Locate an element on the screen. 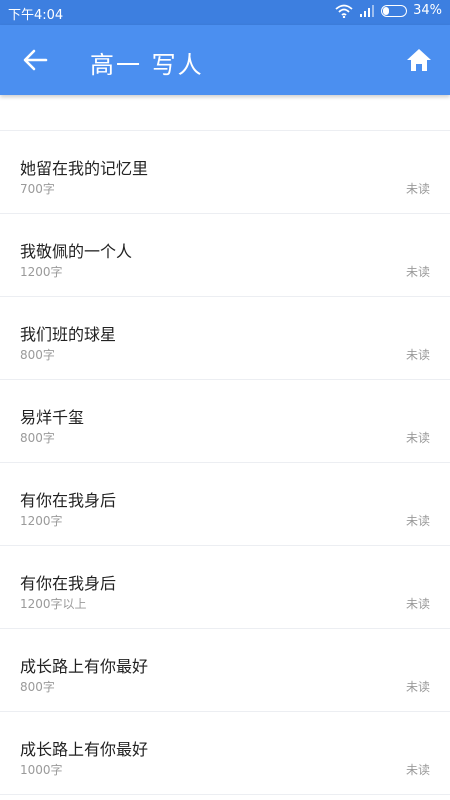 This screenshot has width=450, height=800. signal-icon is located at coordinates (367, 10).